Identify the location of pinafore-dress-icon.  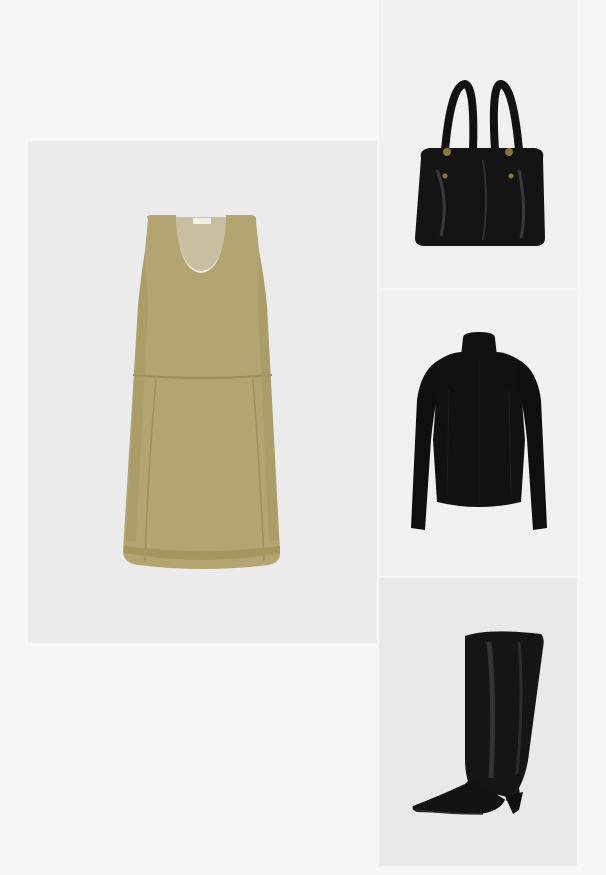
(202, 392).